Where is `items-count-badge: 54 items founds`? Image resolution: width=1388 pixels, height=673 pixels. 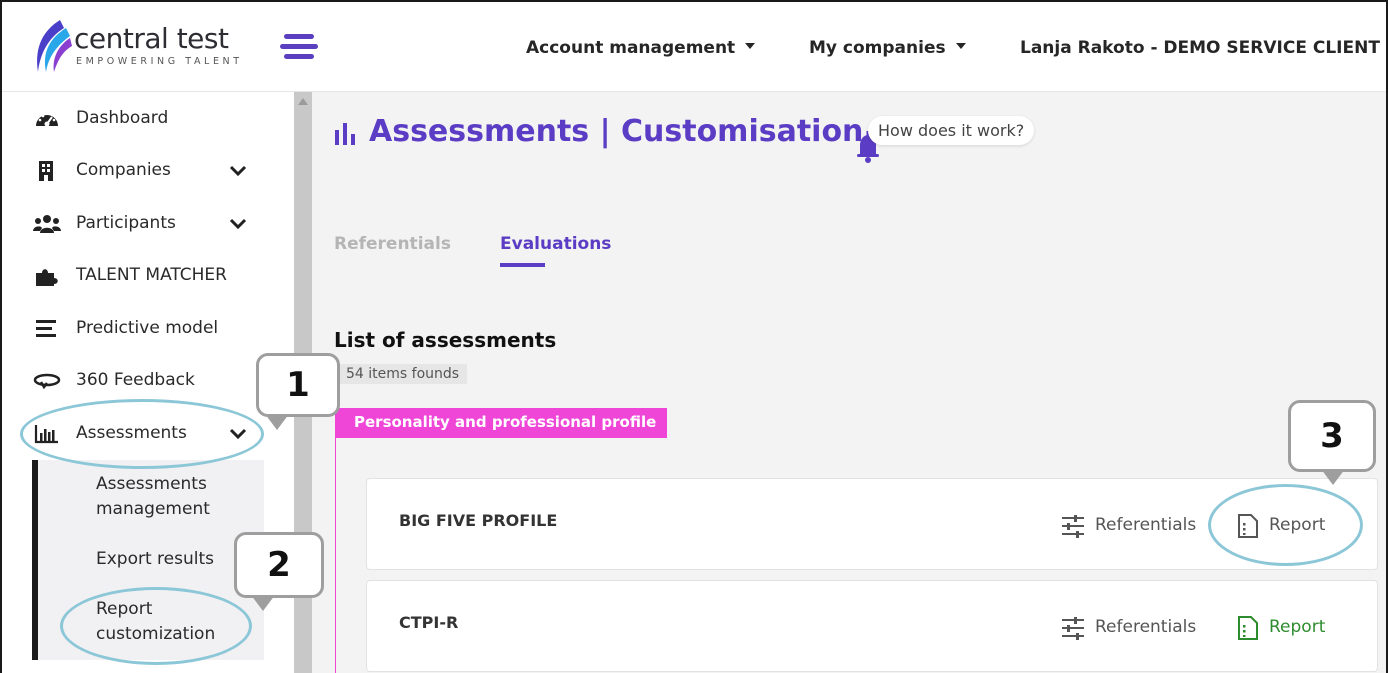 items-count-badge: 54 items founds is located at coordinates (403, 374).